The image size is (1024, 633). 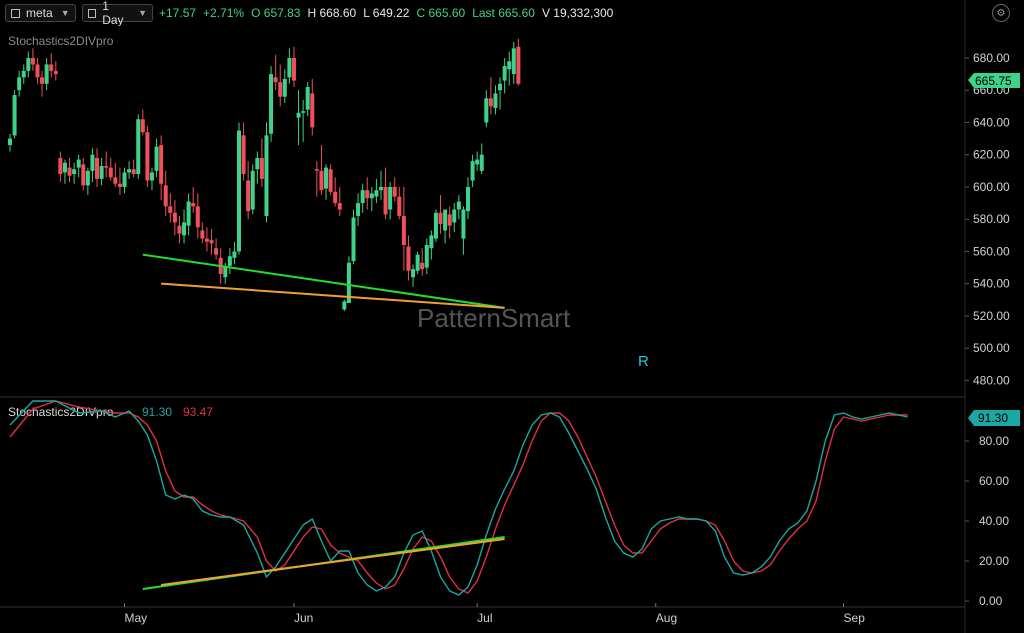 What do you see at coordinates (484, 618) in the screenshot?
I see `time-tick-label: Jul` at bounding box center [484, 618].